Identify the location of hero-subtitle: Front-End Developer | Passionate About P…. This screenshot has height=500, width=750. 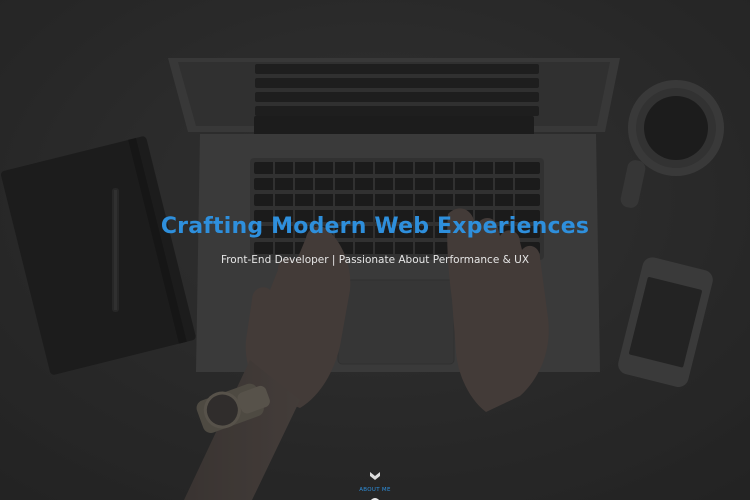
(375, 260).